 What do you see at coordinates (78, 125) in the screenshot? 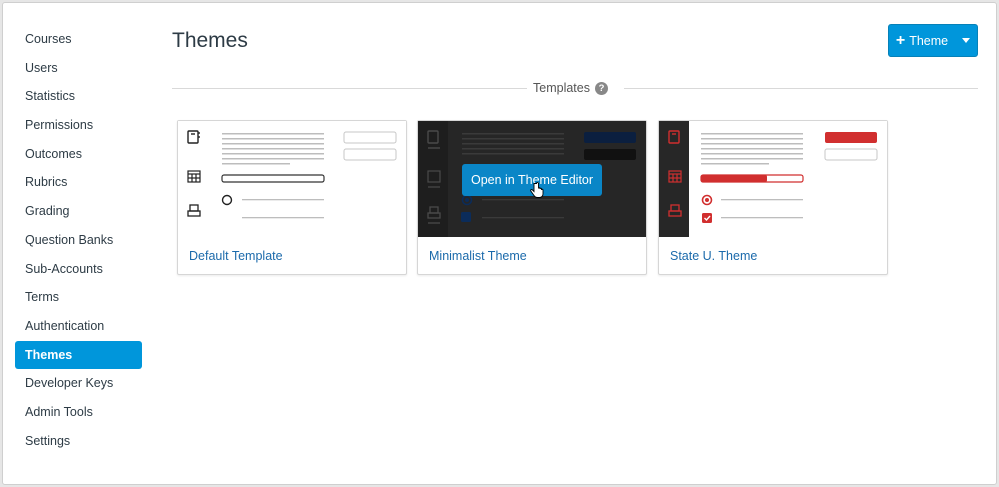
I see `nav-item-permissions: Permissions` at bounding box center [78, 125].